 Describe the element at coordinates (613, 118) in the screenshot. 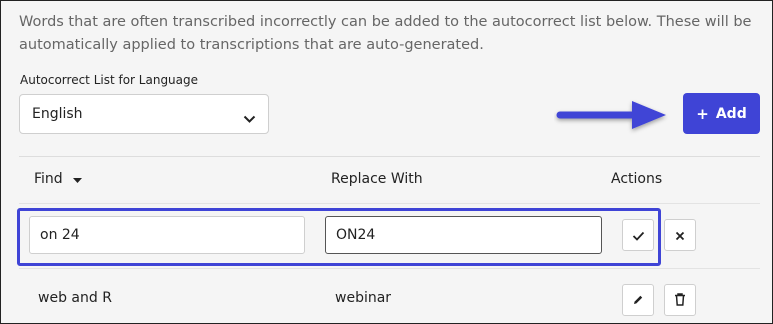

I see `annotation-arrow-icon` at that location.